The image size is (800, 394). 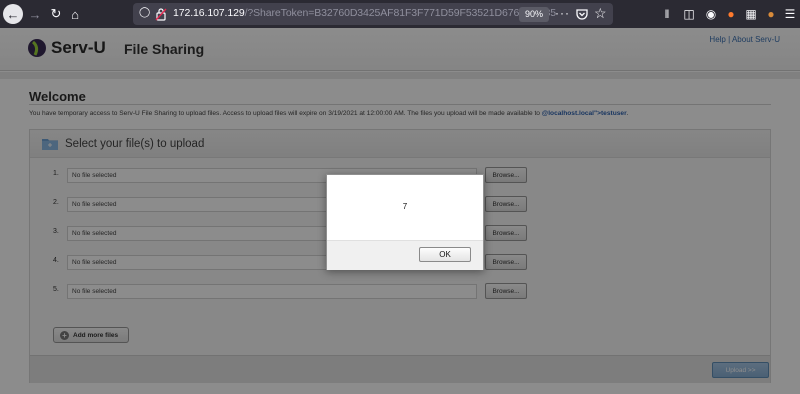 I want to click on bookmark-star-icon: ☆, so click(x=600, y=13).